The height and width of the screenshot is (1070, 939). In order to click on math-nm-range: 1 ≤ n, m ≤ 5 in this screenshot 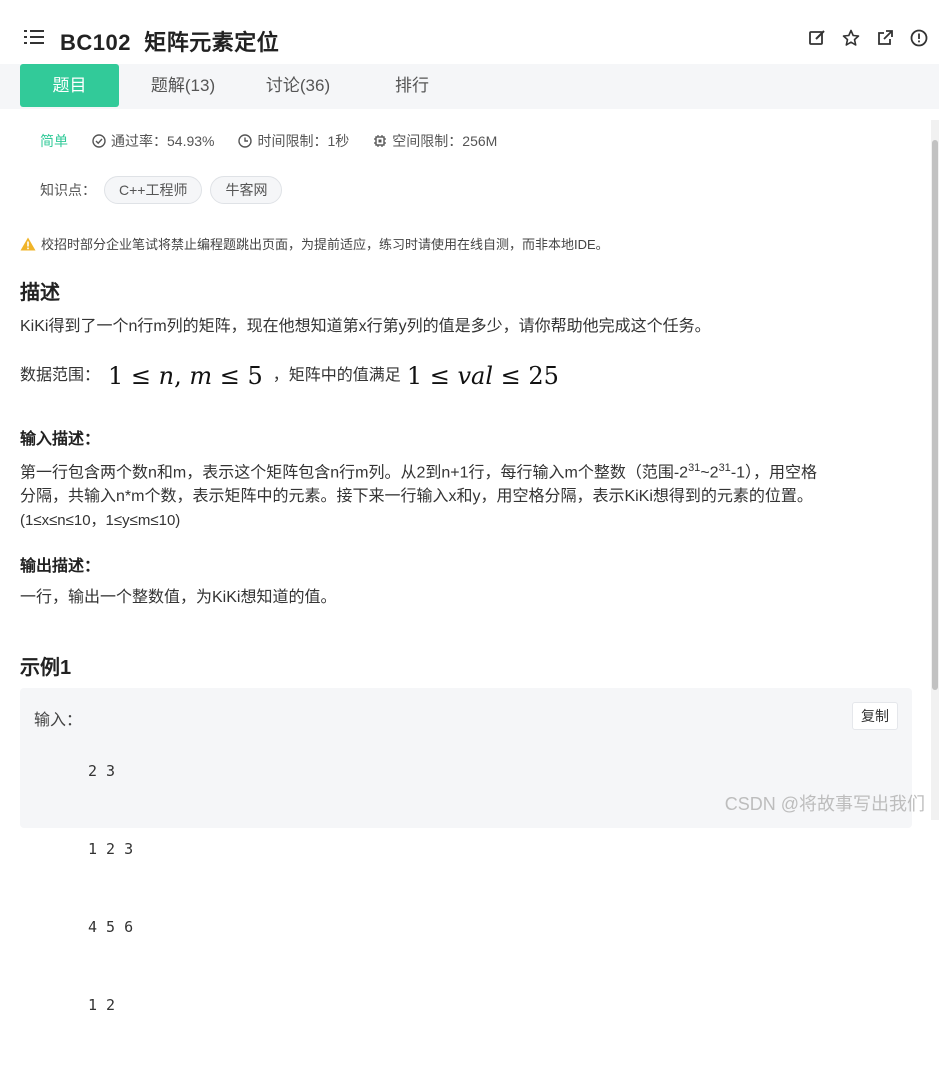, I will do `click(185, 376)`.